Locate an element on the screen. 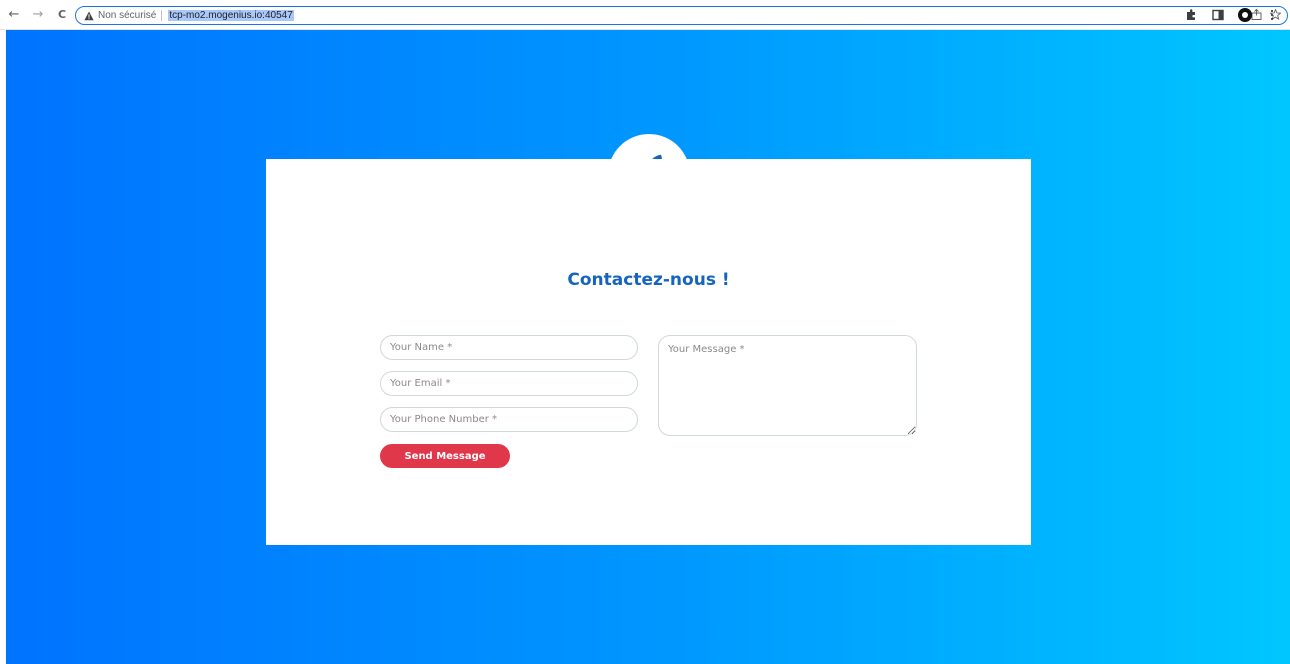  send-message-button: Send Message is located at coordinates (445, 456).